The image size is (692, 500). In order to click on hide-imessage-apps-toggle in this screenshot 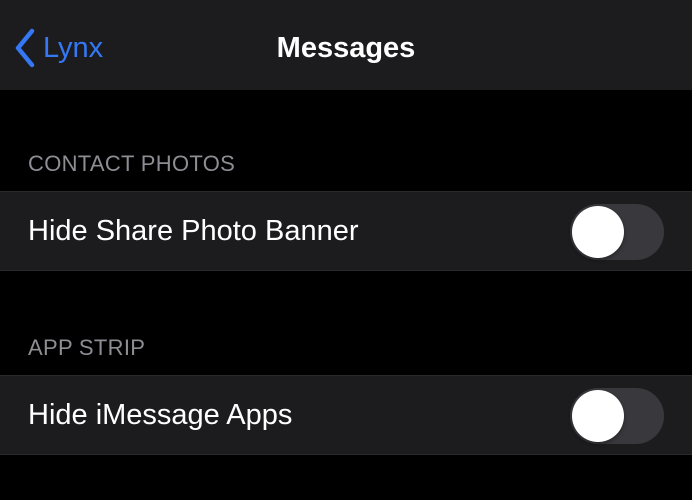, I will do `click(617, 416)`.